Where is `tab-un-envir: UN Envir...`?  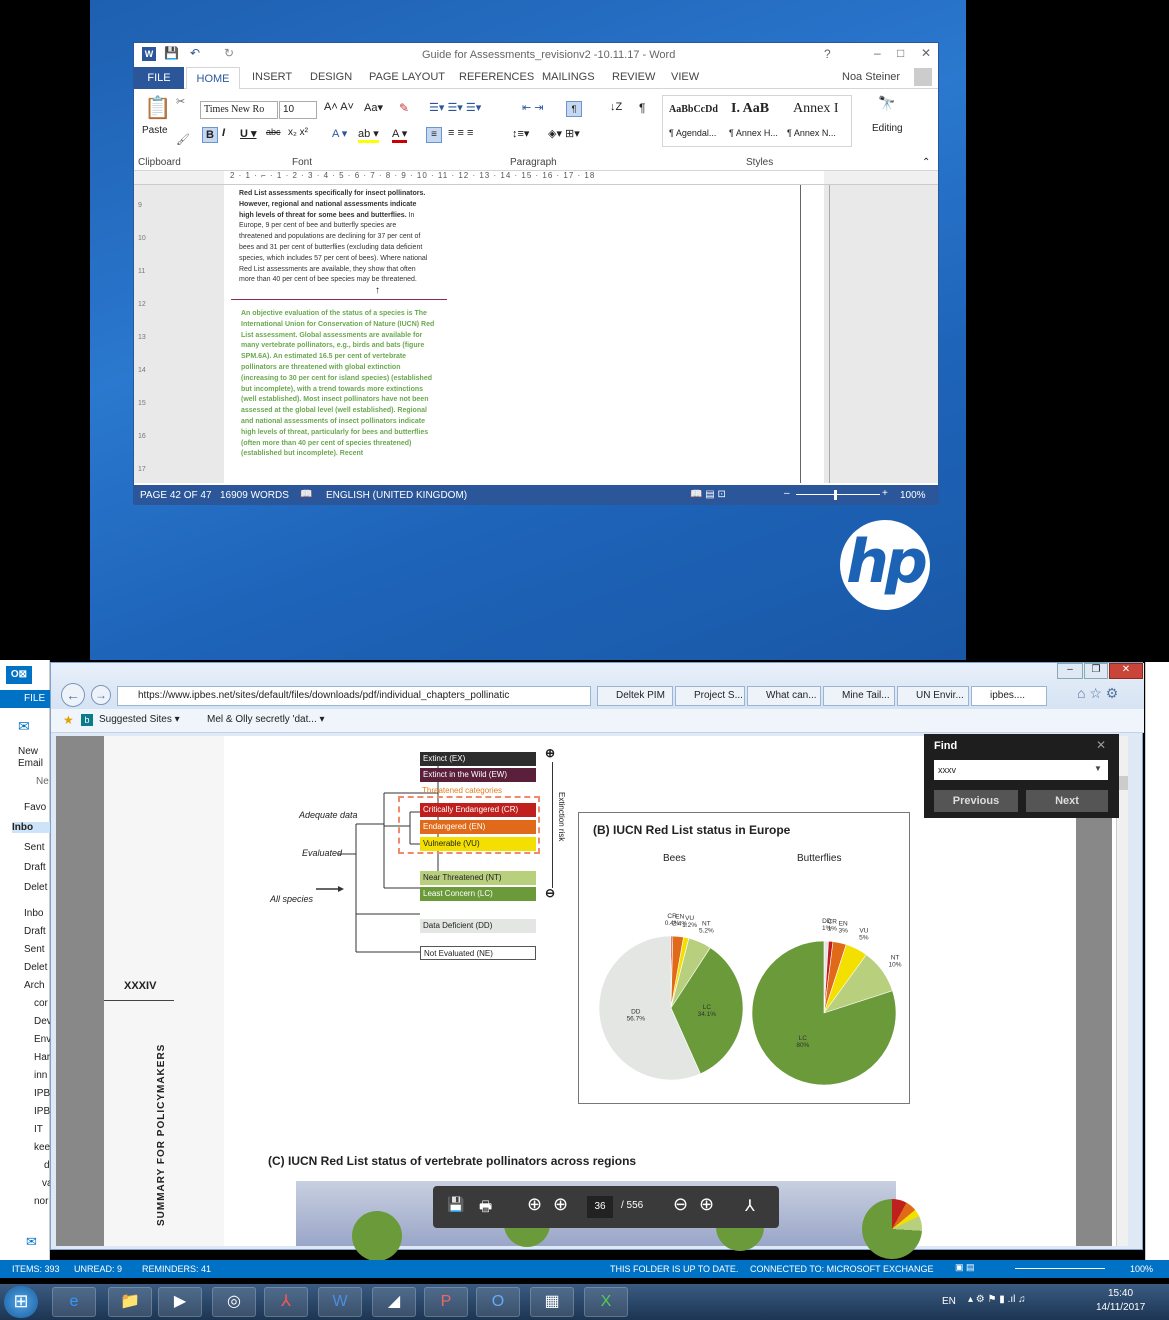 tab-un-envir: UN Envir... is located at coordinates (933, 696).